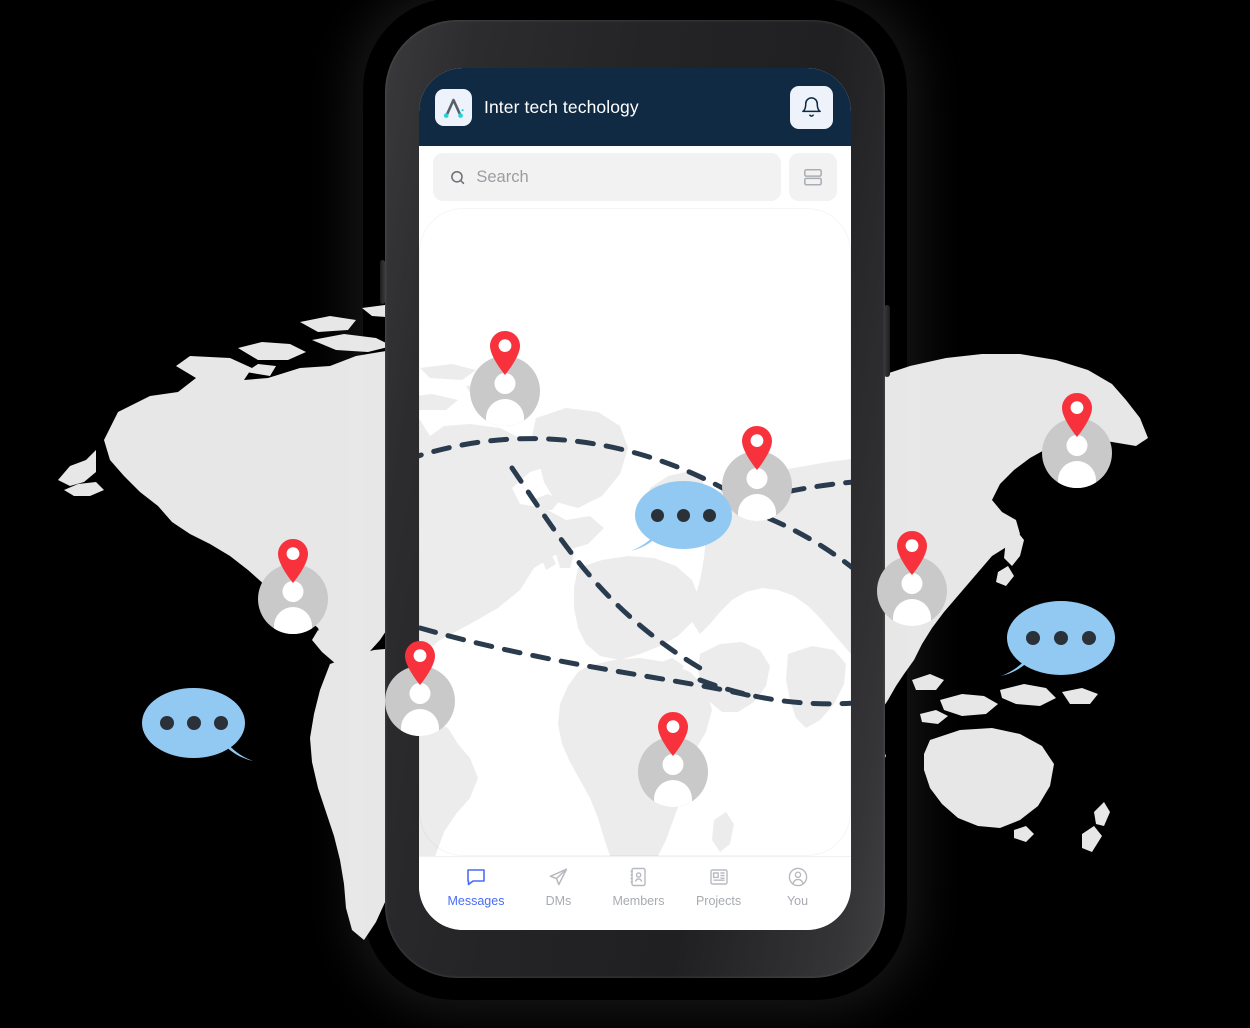 The image size is (1250, 1028). I want to click on chat-bubble-oceania, so click(1058, 638).